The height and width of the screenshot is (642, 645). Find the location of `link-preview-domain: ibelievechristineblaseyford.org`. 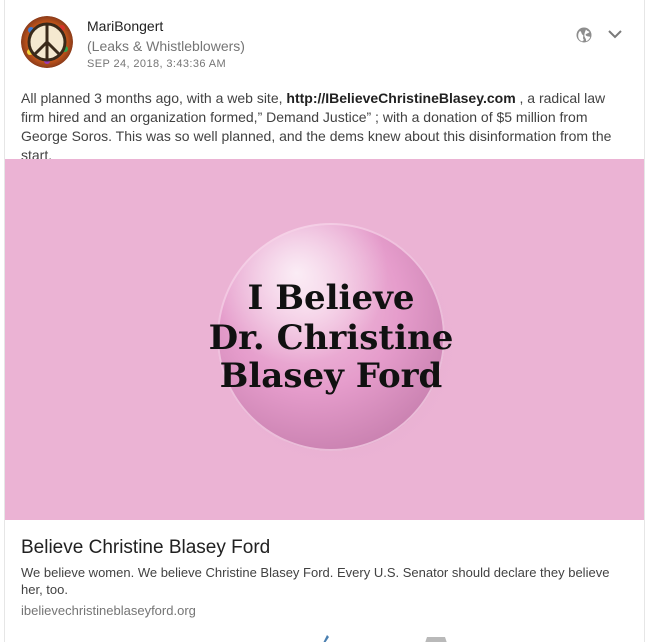

link-preview-domain: ibelievechristineblaseyford.org is located at coordinates (108, 610).